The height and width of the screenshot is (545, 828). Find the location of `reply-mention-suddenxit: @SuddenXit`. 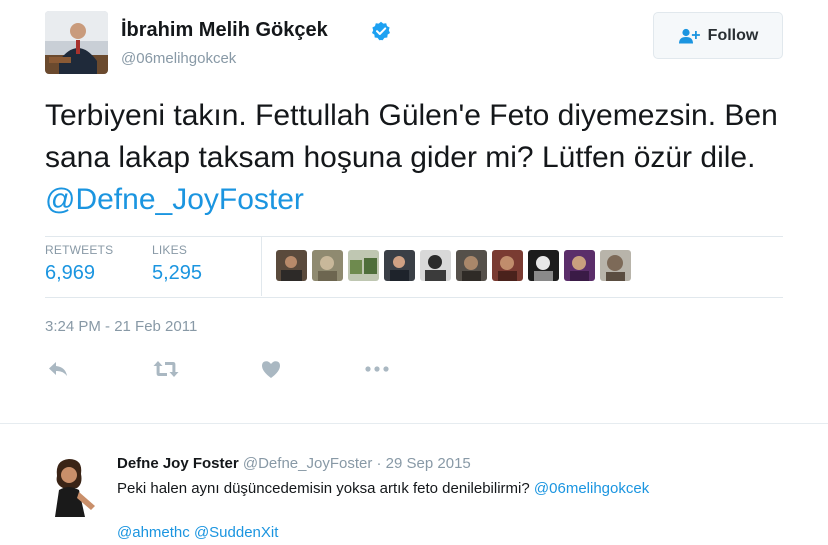

reply-mention-suddenxit: @SuddenXit is located at coordinates (236, 532).